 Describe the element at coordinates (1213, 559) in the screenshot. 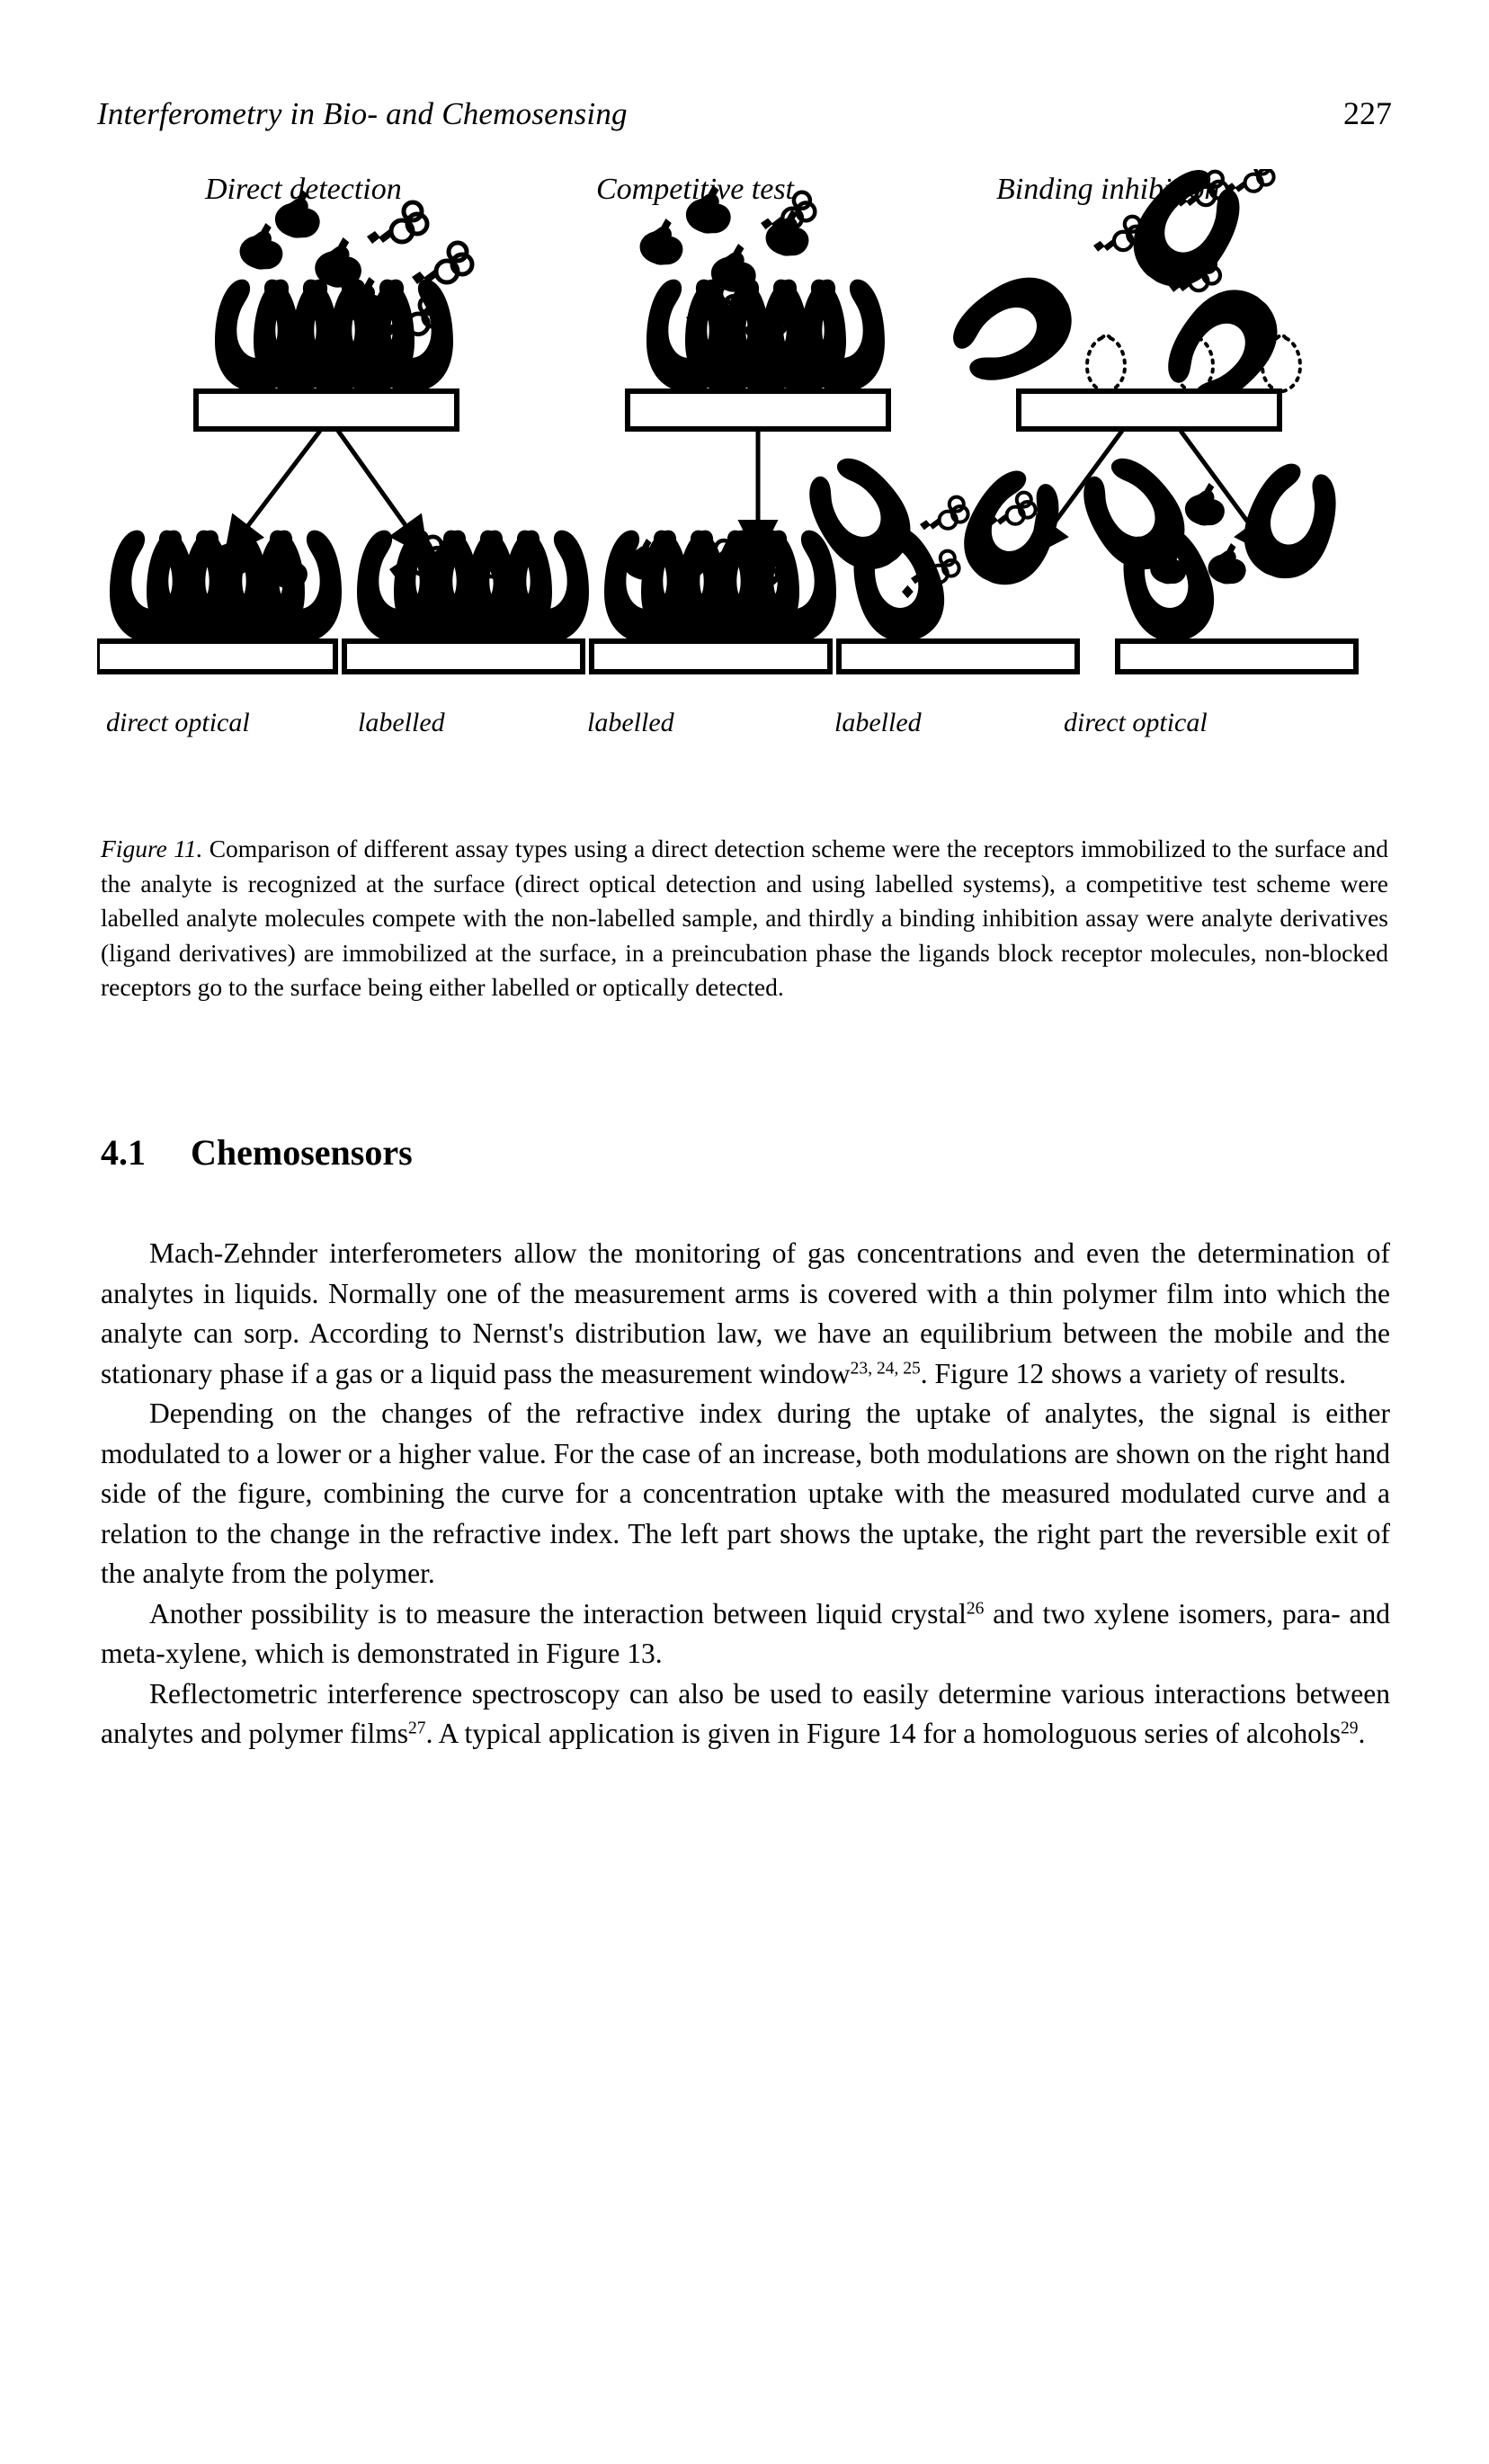

I see `panel-direct-optical-right` at that location.